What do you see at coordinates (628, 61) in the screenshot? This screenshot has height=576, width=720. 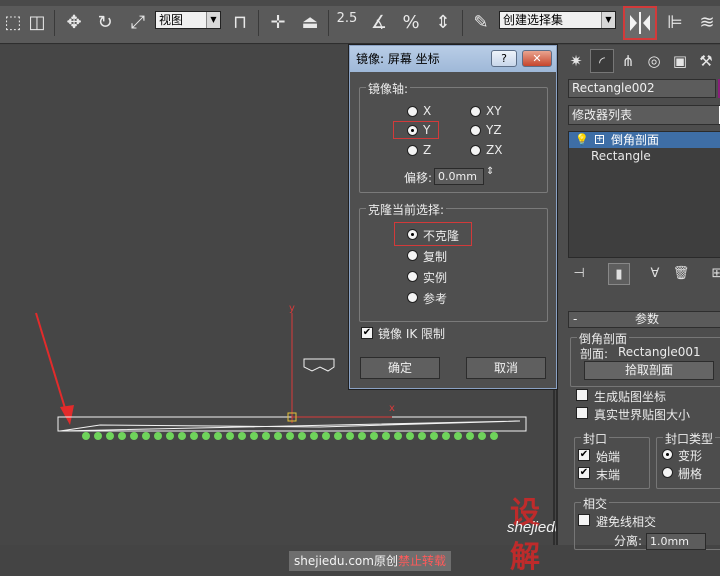 I see `hierarchy-tab-icon: ⋔` at bounding box center [628, 61].